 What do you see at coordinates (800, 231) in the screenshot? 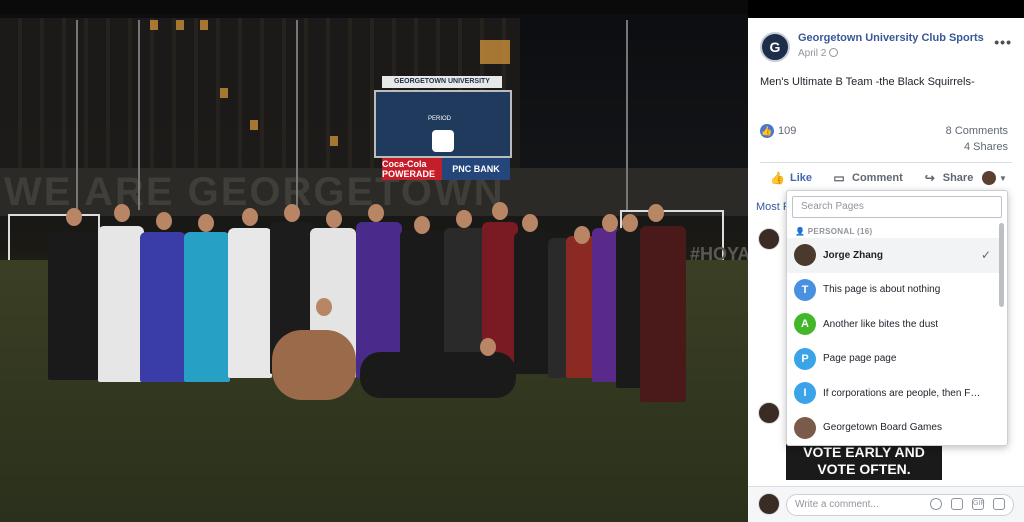
I see `person-icon: 👤` at bounding box center [800, 231].